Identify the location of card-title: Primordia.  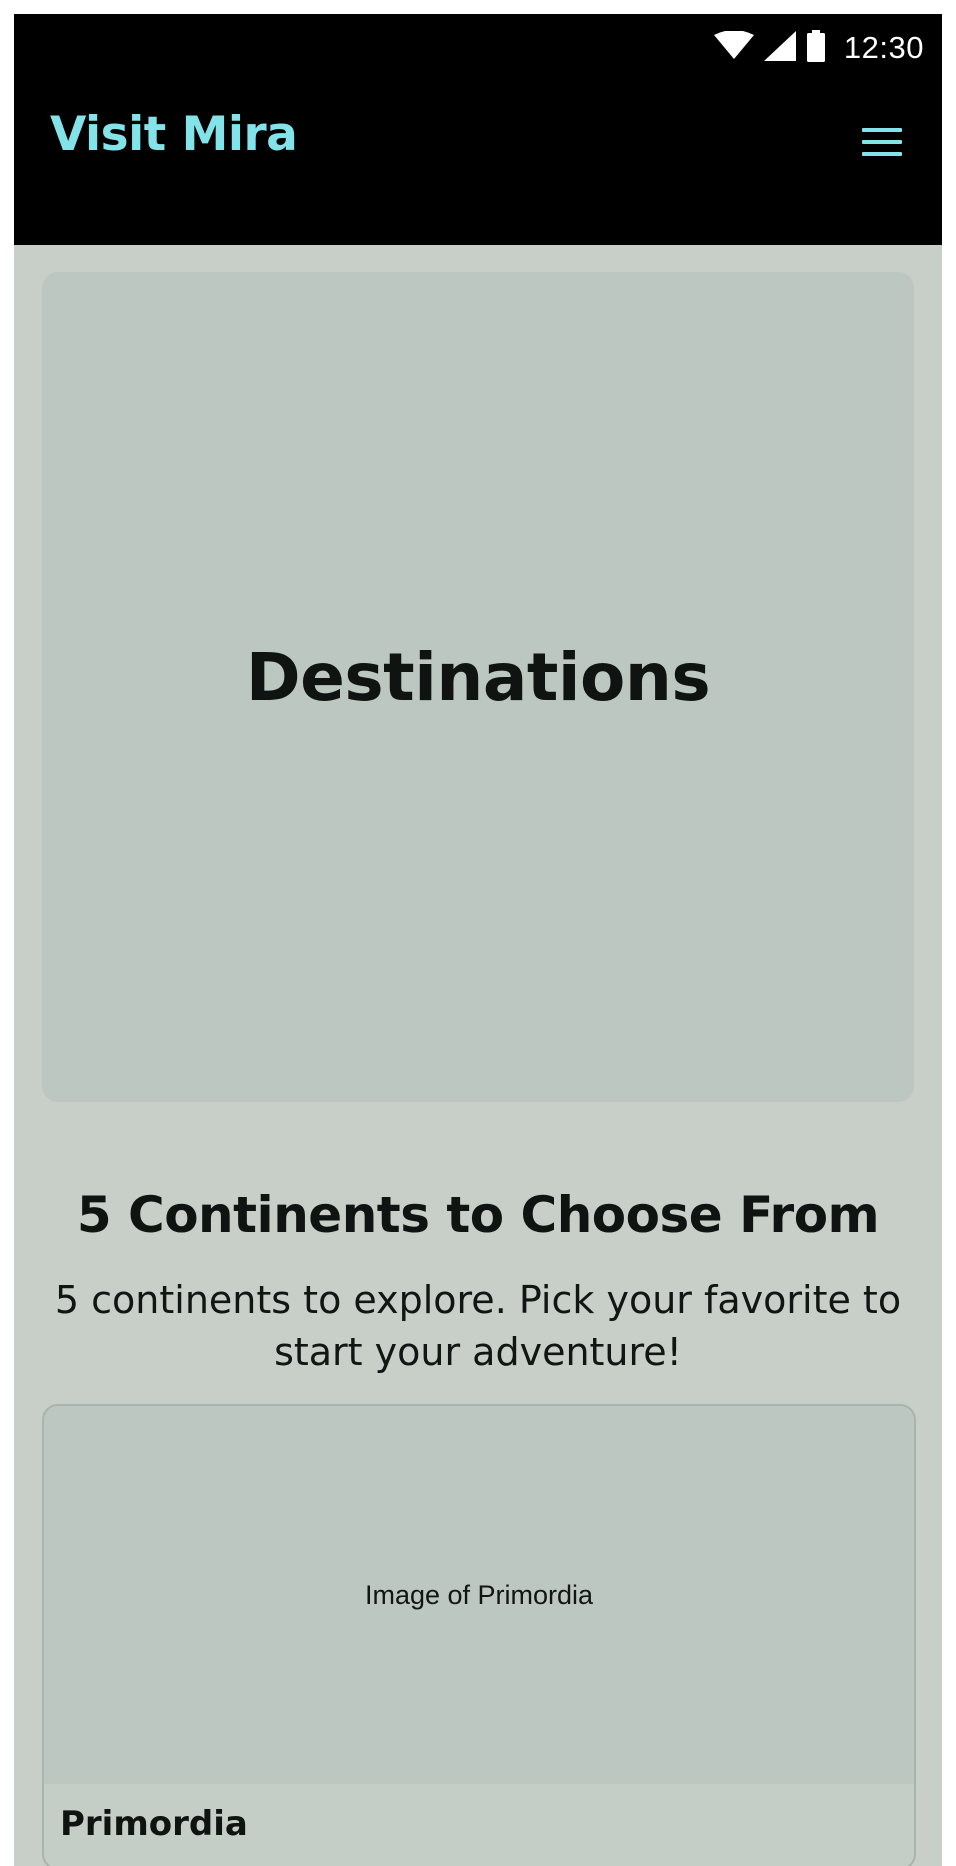
(154, 1824).